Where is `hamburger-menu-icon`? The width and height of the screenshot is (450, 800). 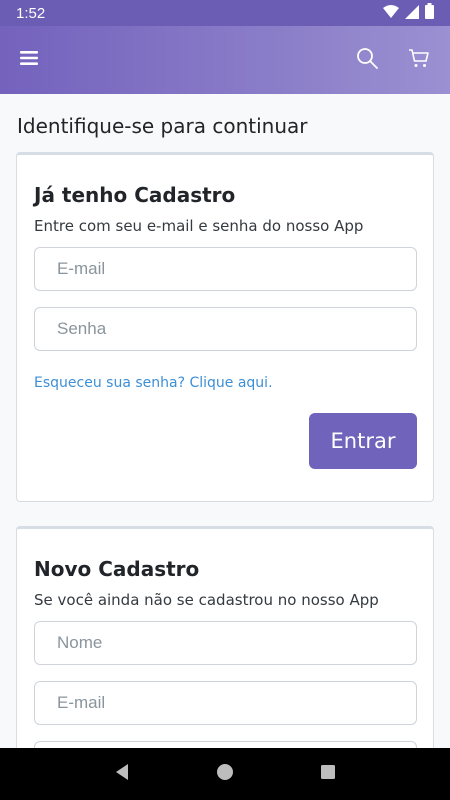
hamburger-menu-icon is located at coordinates (29, 60).